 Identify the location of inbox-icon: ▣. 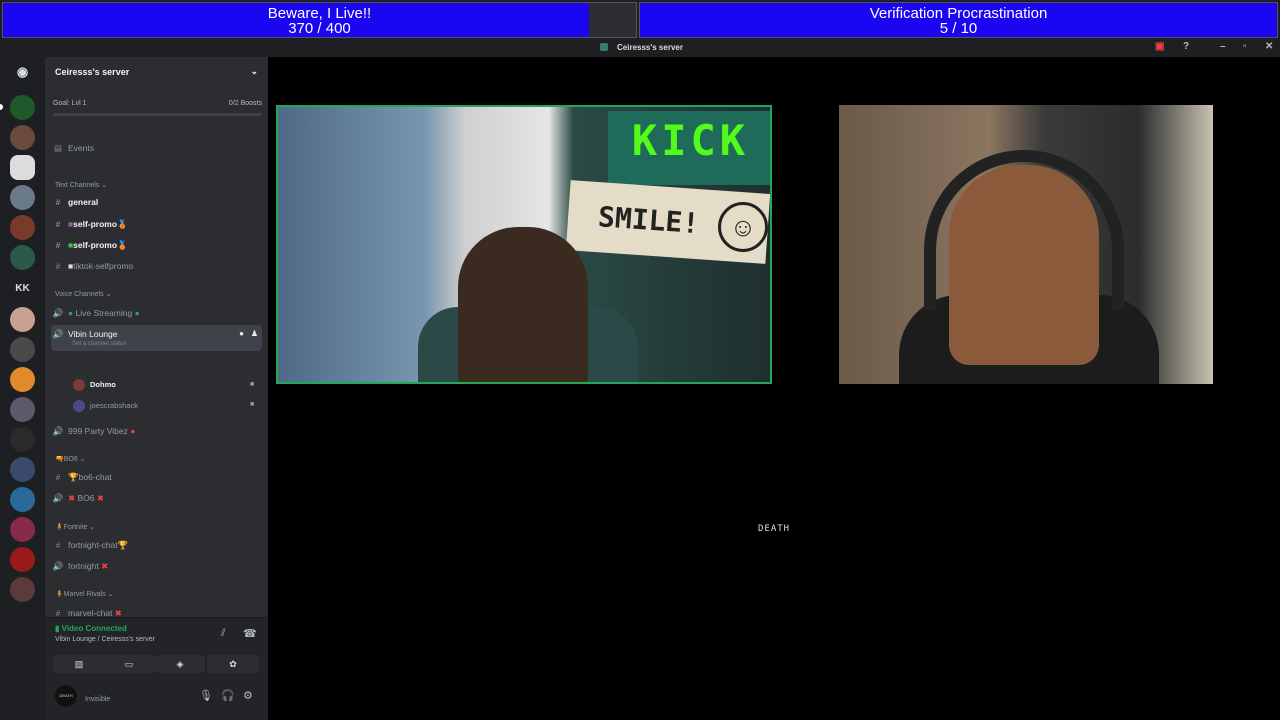
(1159, 46).